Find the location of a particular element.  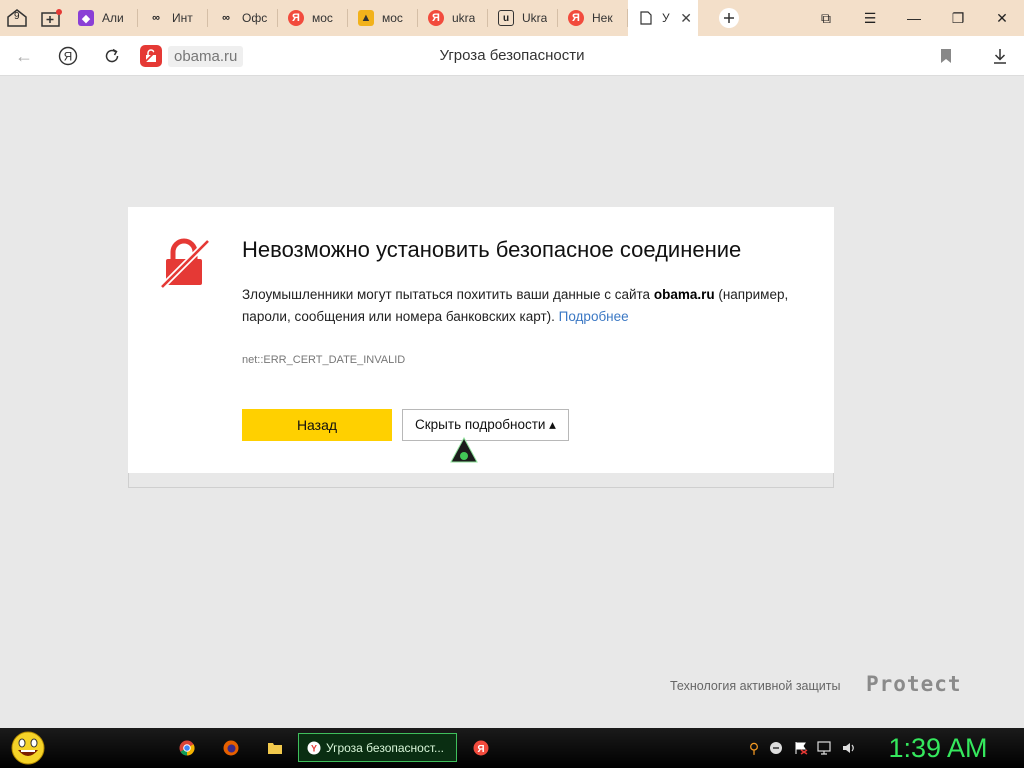

mouse-cursor-icon is located at coordinates (464, 450).